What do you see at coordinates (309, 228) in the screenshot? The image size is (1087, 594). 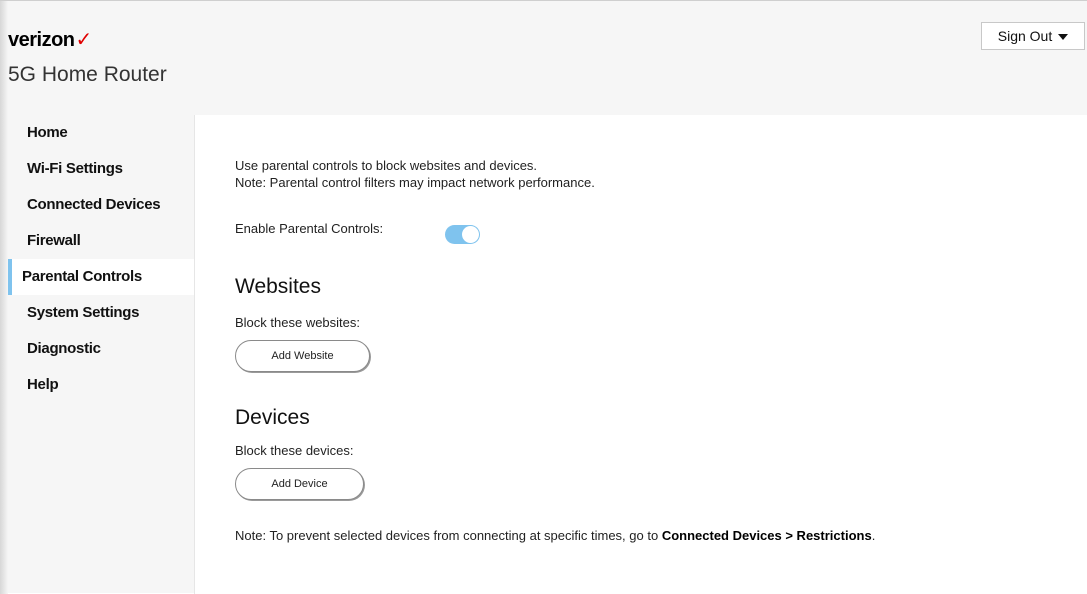 I see `enable-parental-controls-label: Enable Parental Controls:` at bounding box center [309, 228].